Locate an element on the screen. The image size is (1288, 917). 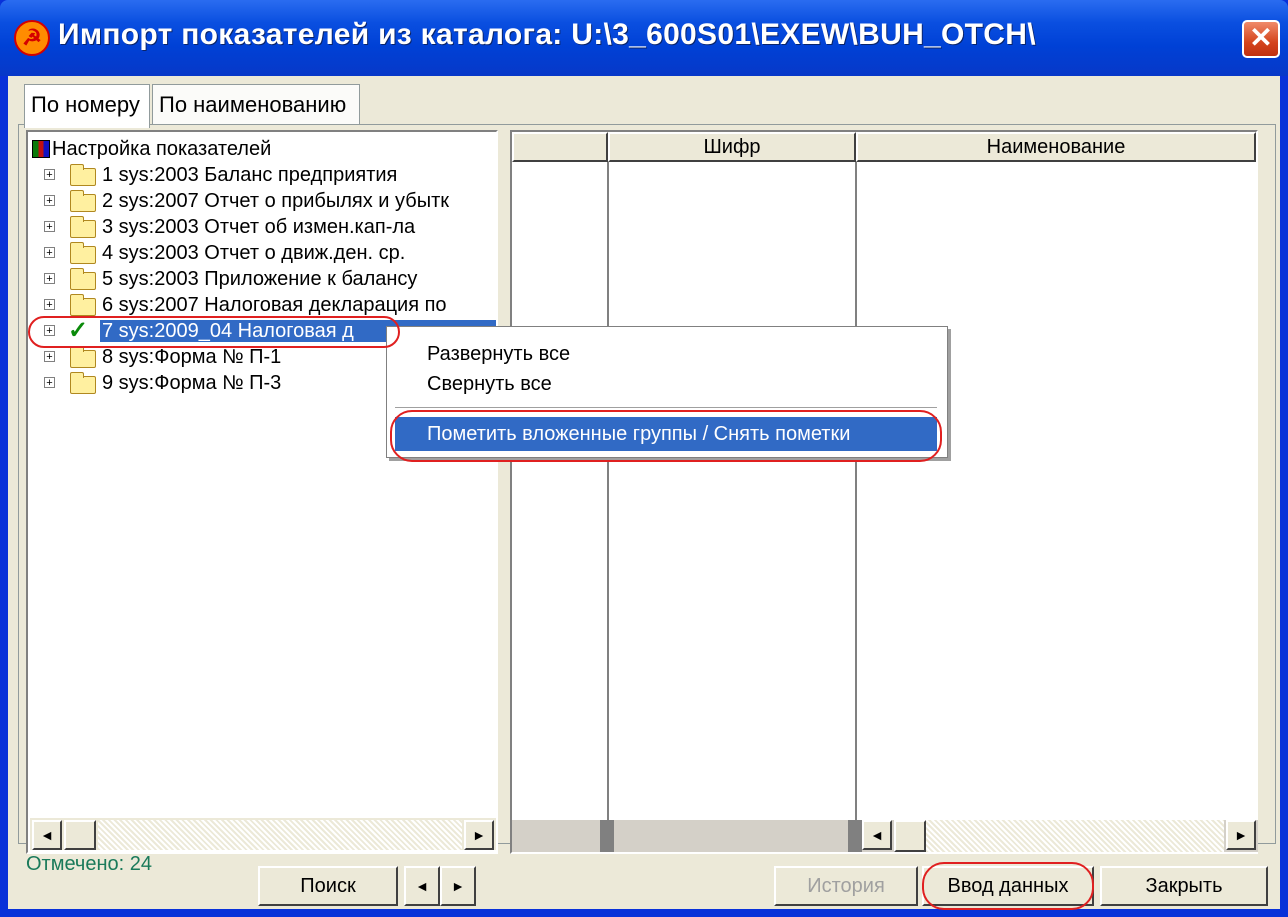
close-button: Закрыть is located at coordinates (1184, 886).